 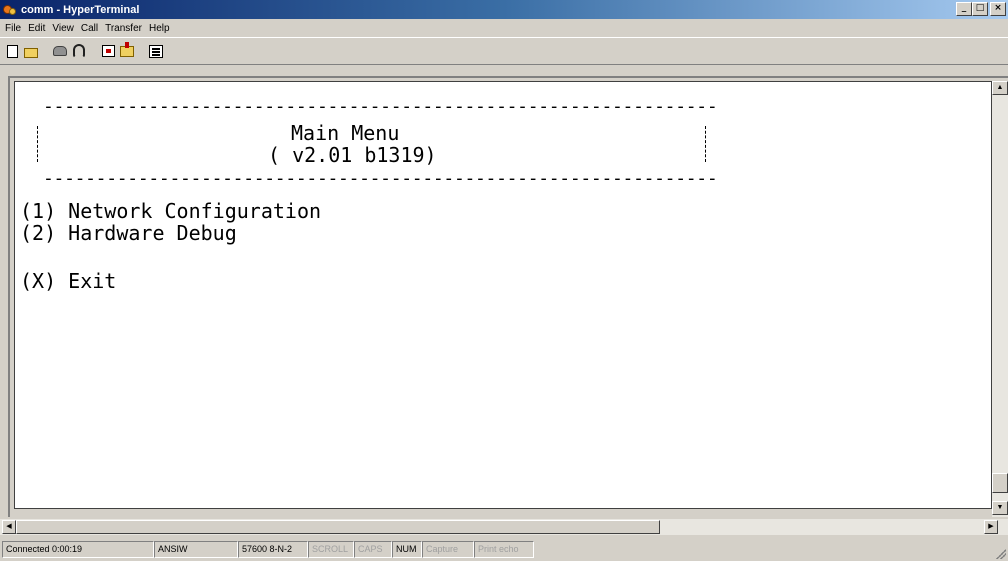 I want to click on connect-phone-icon, so click(x=60, y=51).